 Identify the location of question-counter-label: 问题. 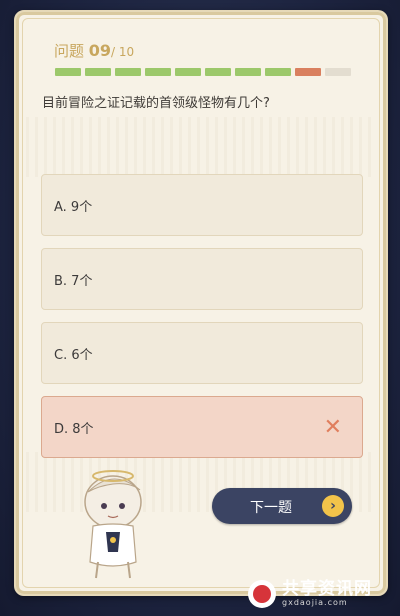
(71, 51).